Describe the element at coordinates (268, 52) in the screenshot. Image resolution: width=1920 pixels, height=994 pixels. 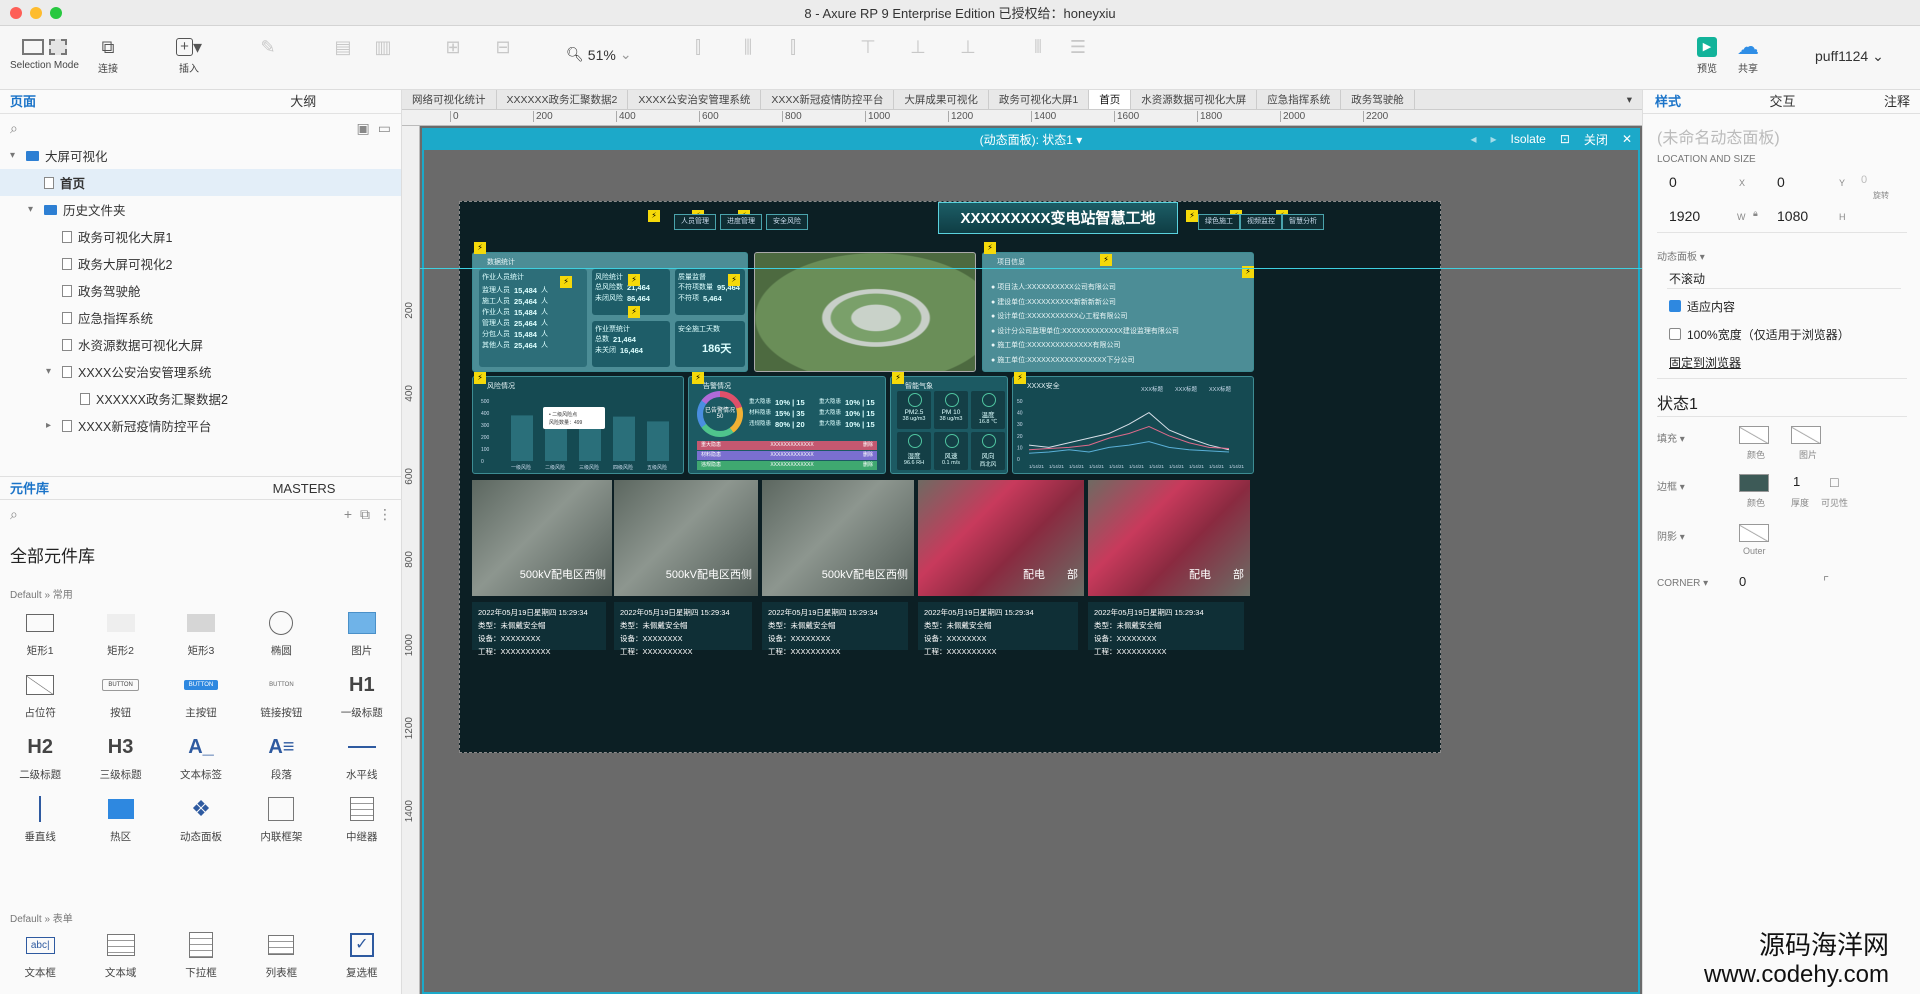
I see `point-button: ✎` at that location.